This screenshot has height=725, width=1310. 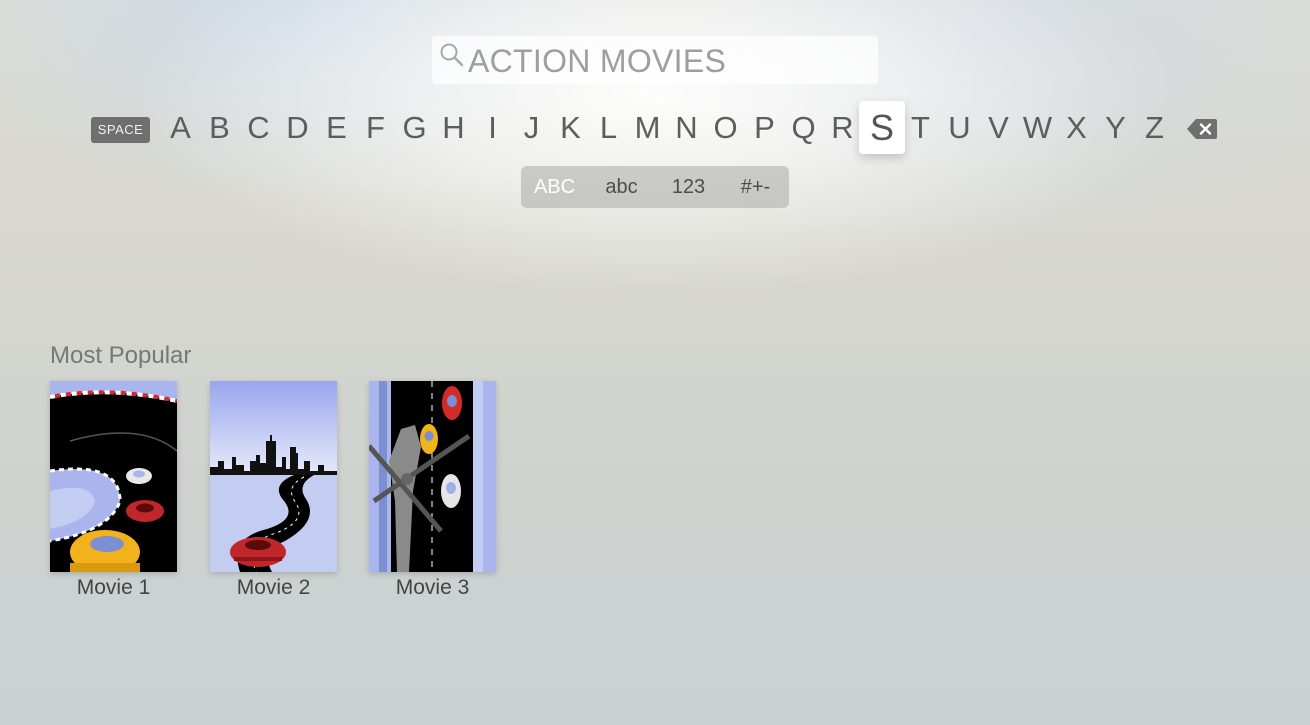 What do you see at coordinates (336, 128) in the screenshot?
I see `key-e: E` at bounding box center [336, 128].